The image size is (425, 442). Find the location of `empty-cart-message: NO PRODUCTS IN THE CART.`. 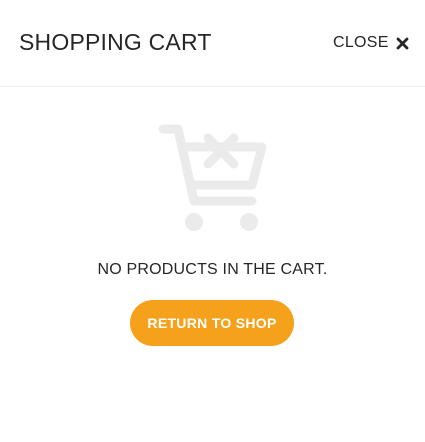

empty-cart-message: NO PRODUCTS IN THE CART. is located at coordinates (212, 269).